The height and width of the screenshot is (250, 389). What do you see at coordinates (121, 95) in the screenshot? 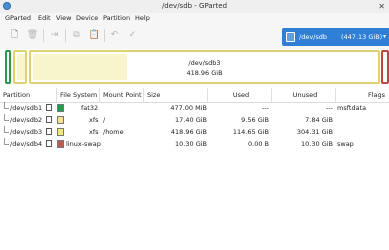
I see `column-header-mountpoint: Mount Point` at bounding box center [121, 95].